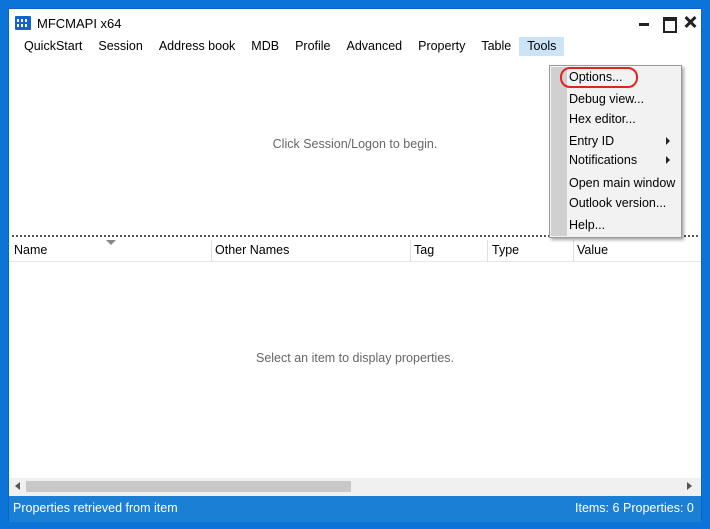 The height and width of the screenshot is (529, 710). Describe the element at coordinates (441, 46) in the screenshot. I see `menu-property: Property` at that location.